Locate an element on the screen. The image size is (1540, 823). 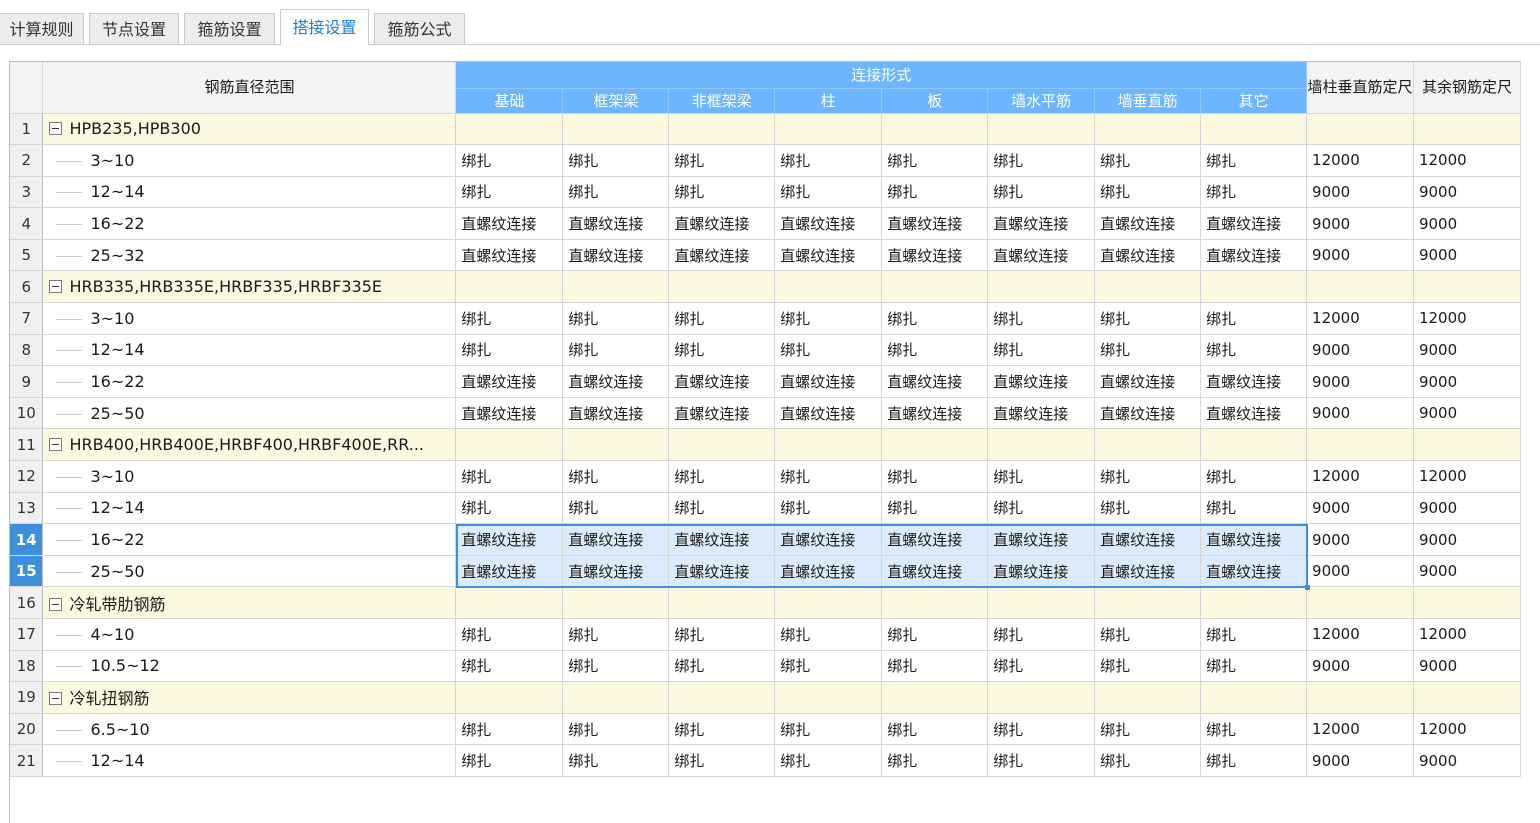
steel-grade-cell: 冷轧带肋钢筋 is located at coordinates (249, 602).